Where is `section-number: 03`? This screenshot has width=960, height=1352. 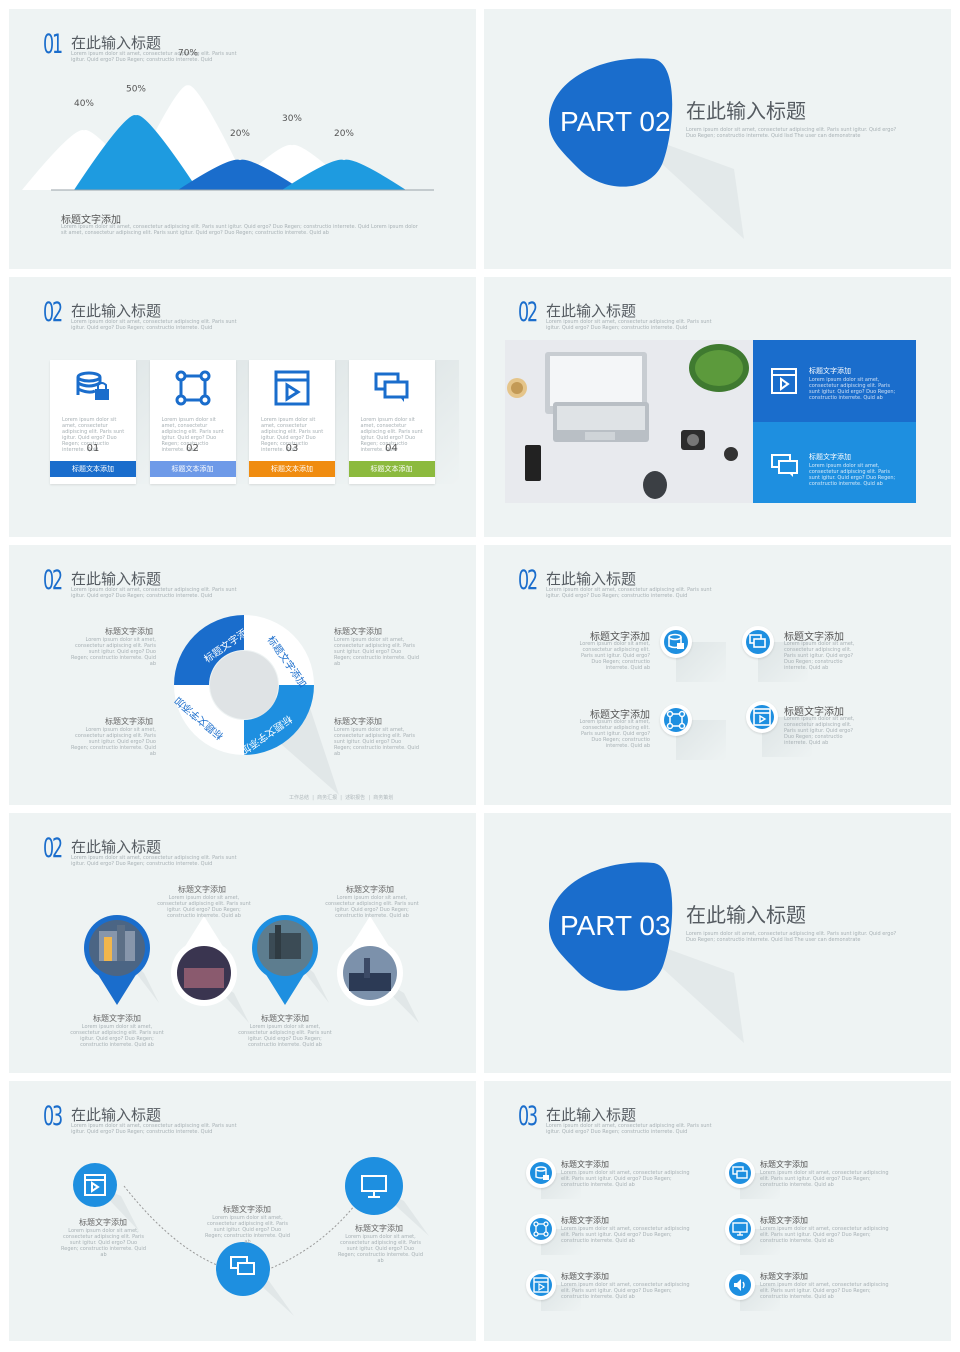 section-number: 03 is located at coordinates (528, 1116).